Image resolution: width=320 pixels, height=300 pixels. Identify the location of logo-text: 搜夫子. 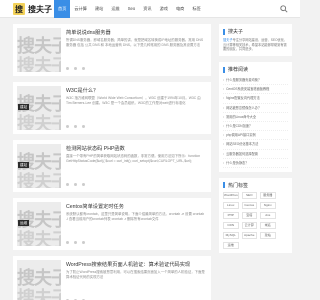
(40, 9).